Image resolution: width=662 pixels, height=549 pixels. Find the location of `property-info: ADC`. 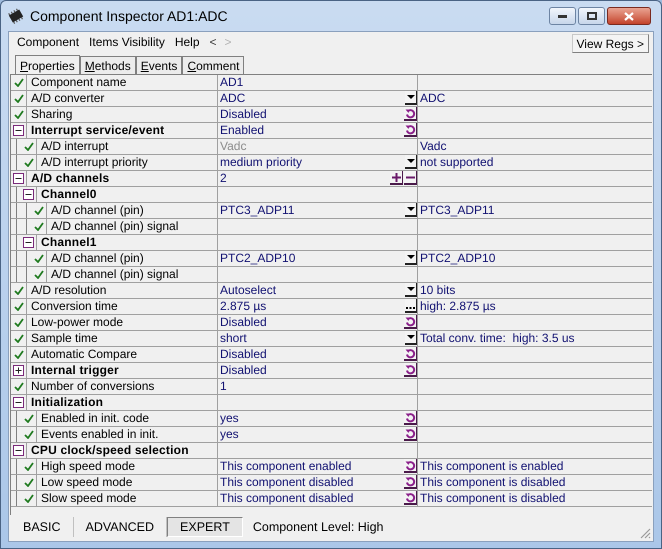

property-info: ADC is located at coordinates (432, 98).